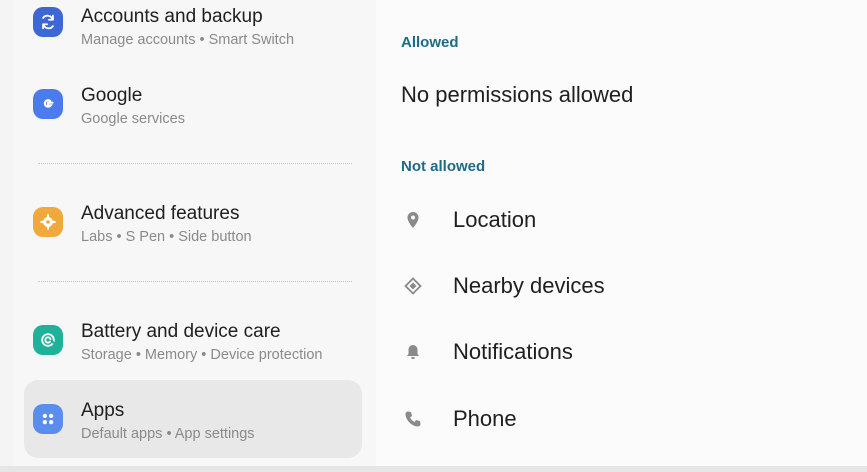  Describe the element at coordinates (166, 237) in the screenshot. I see `sidebar-item-subtitle: Labs • S Pen • Side button` at that location.